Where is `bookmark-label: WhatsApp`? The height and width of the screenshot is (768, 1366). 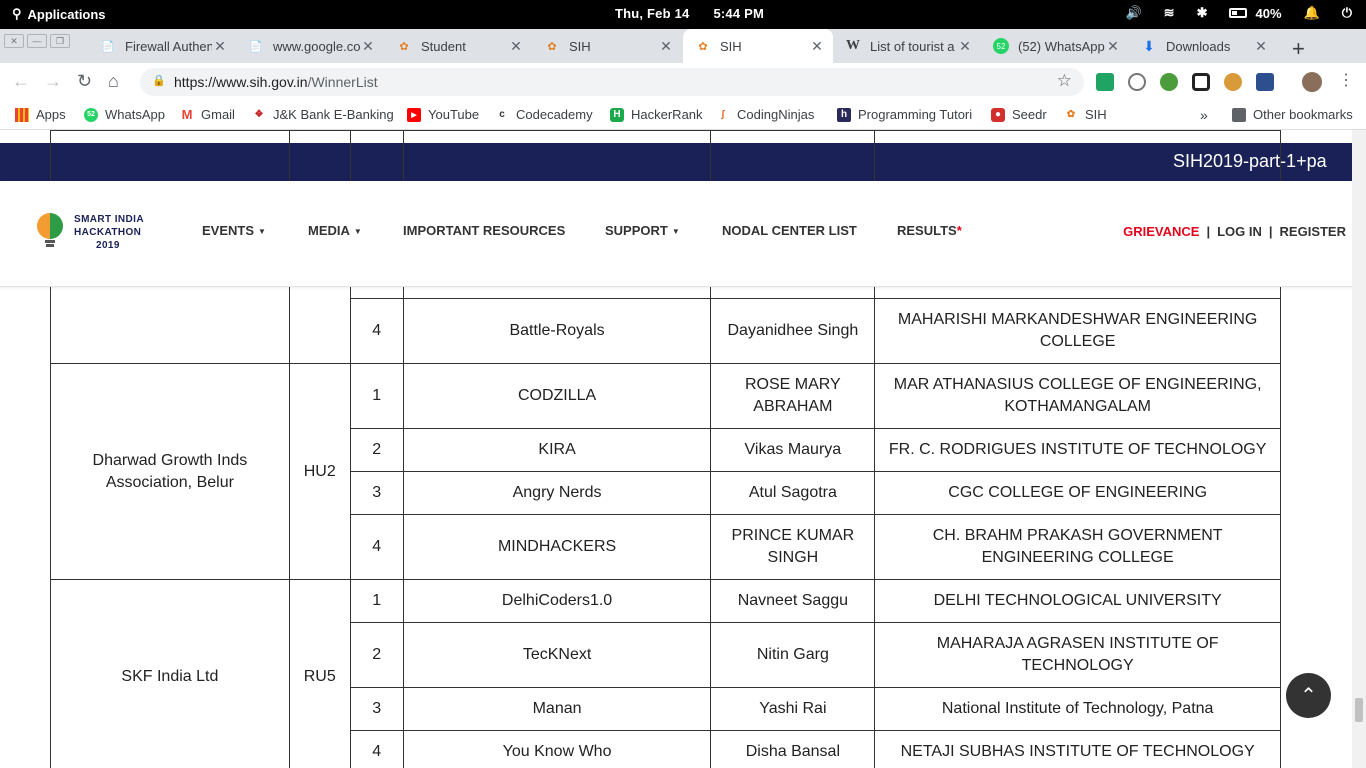 bookmark-label: WhatsApp is located at coordinates (135, 114).